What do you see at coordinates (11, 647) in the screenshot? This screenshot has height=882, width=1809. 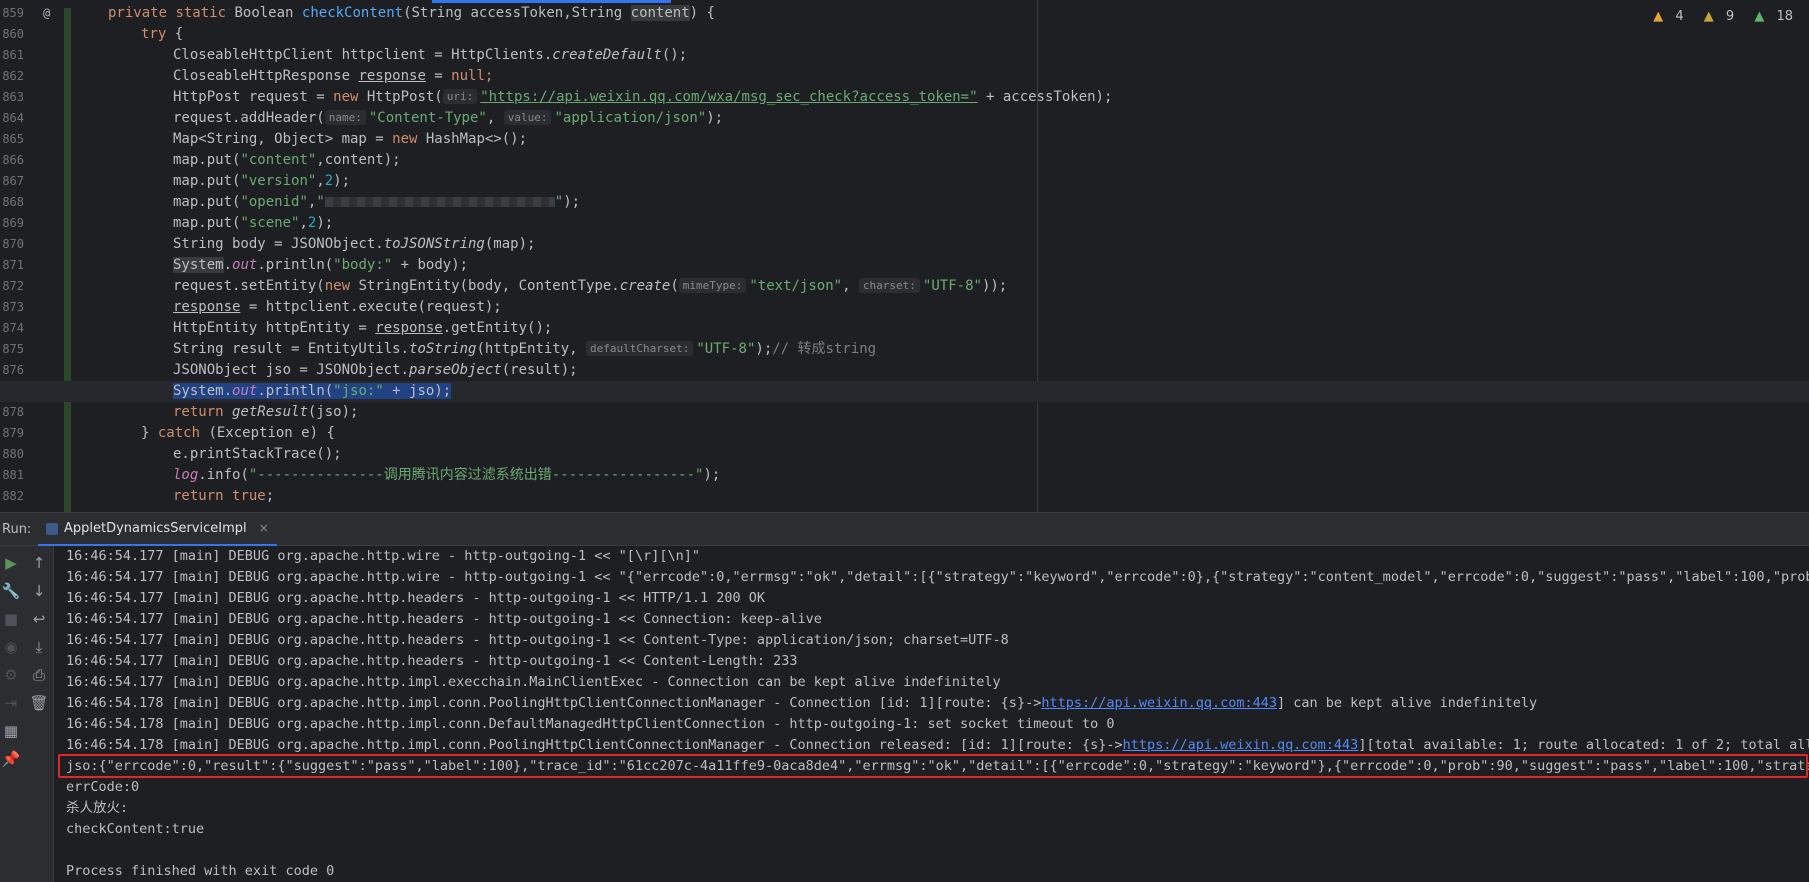 I see `camera-icon: ◉` at bounding box center [11, 647].